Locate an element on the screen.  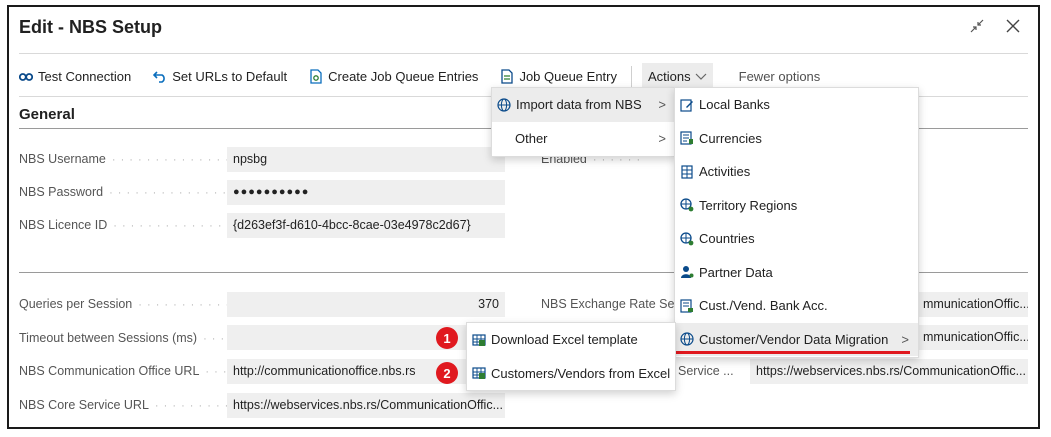
undo-icon is located at coordinates (160, 76).